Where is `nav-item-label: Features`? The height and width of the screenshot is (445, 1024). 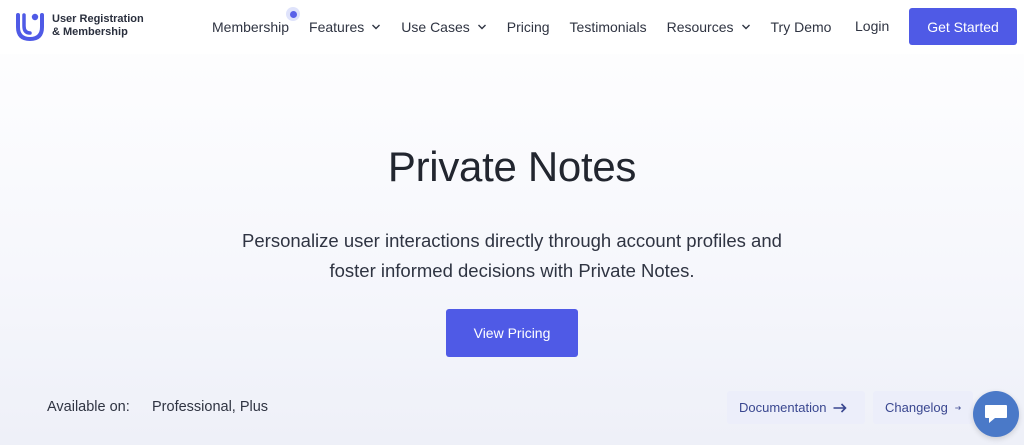 nav-item-label: Features is located at coordinates (337, 27).